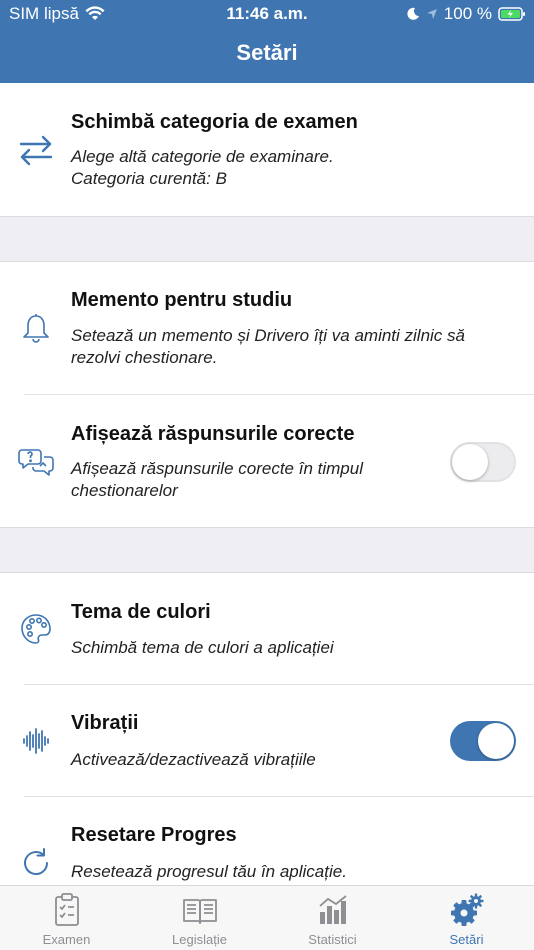  I want to click on tab-legislatie: Legislație, so click(199, 918).